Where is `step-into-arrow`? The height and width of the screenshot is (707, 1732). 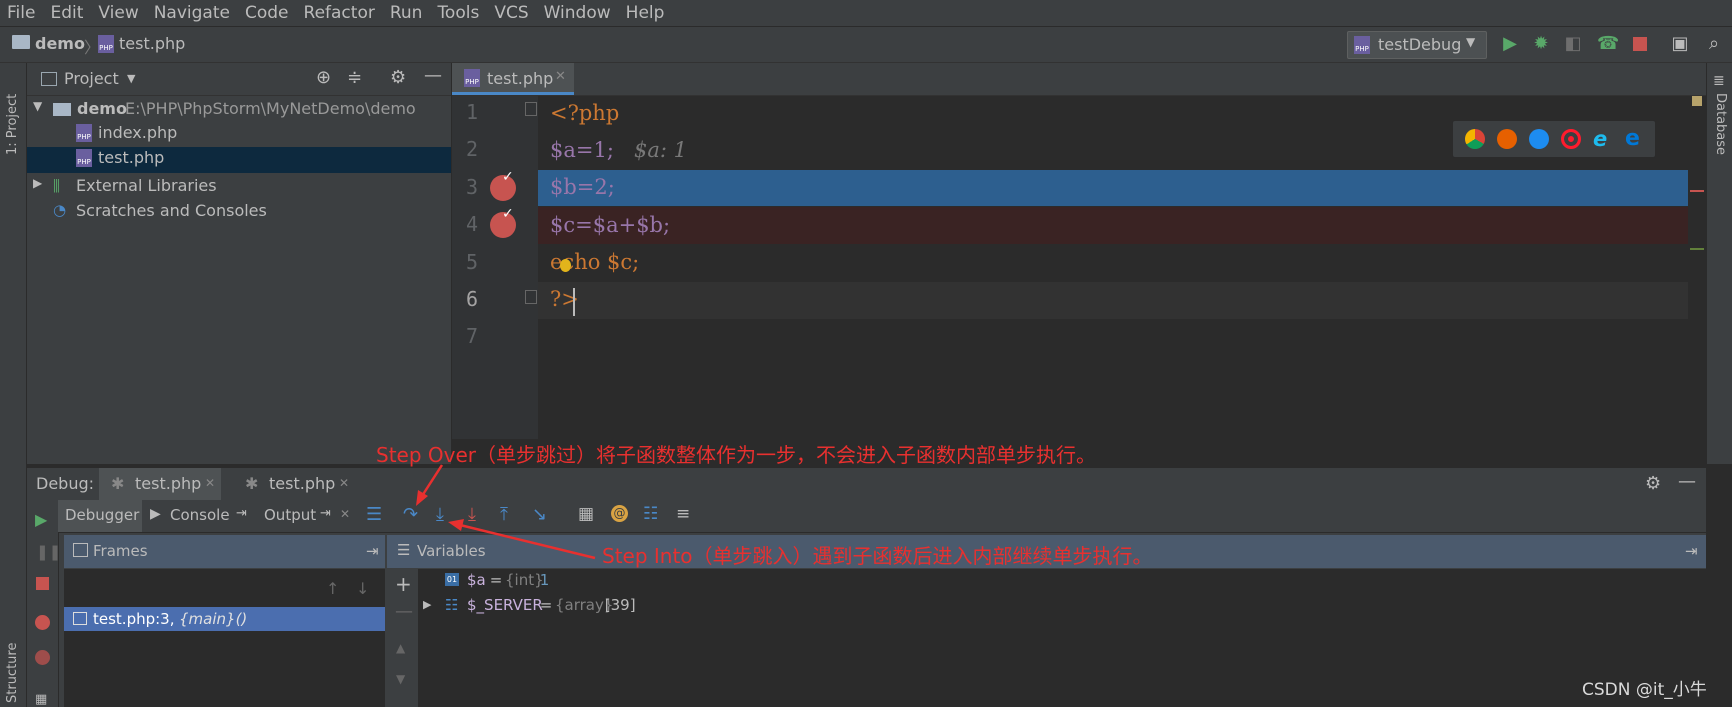 step-into-arrow is located at coordinates (527, 541).